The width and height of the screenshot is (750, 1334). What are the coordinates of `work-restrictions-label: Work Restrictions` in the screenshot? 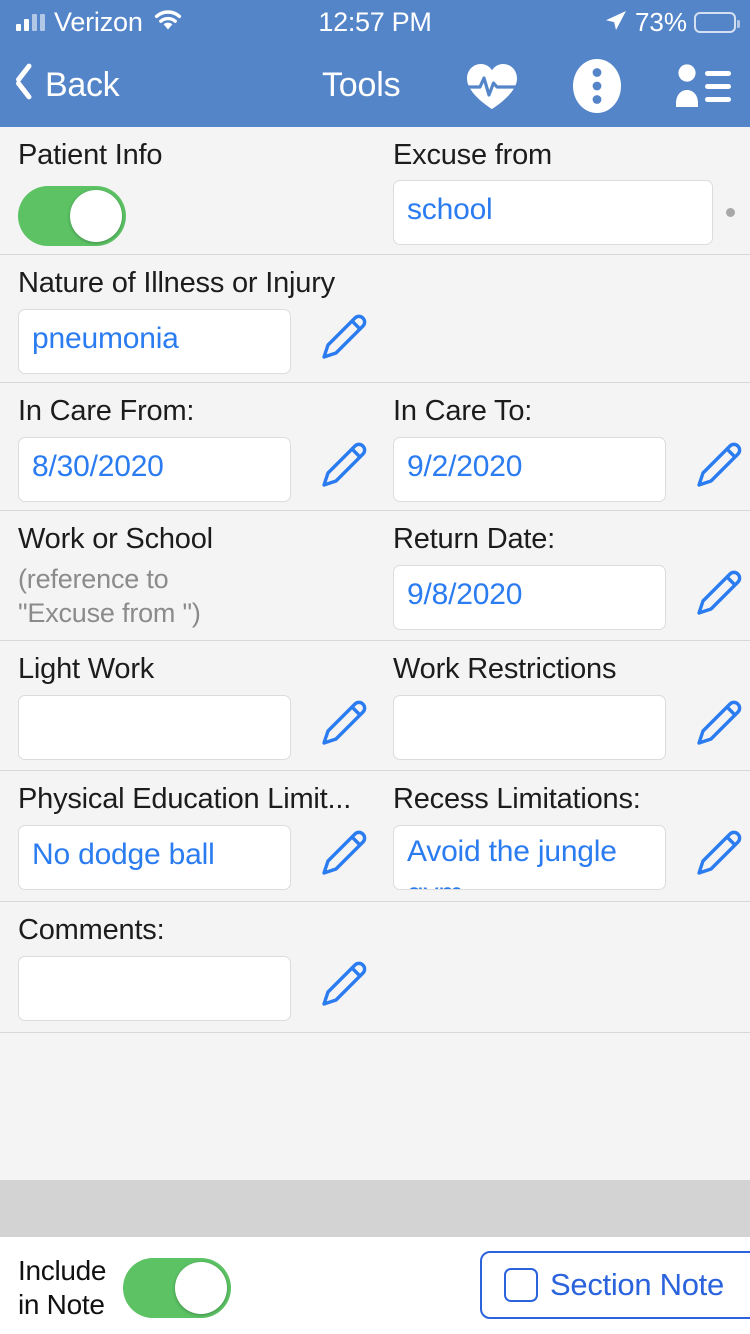 It's located at (505, 669).